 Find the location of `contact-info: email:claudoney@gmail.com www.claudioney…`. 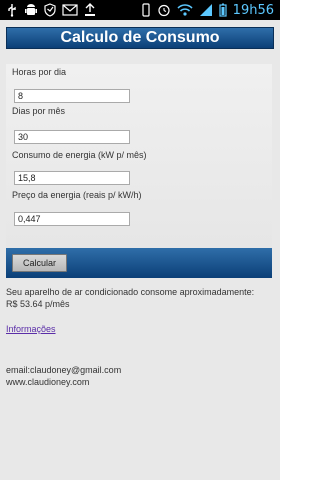

contact-info: email:claudoney@gmail.com www.claudioney… is located at coordinates (63, 376).